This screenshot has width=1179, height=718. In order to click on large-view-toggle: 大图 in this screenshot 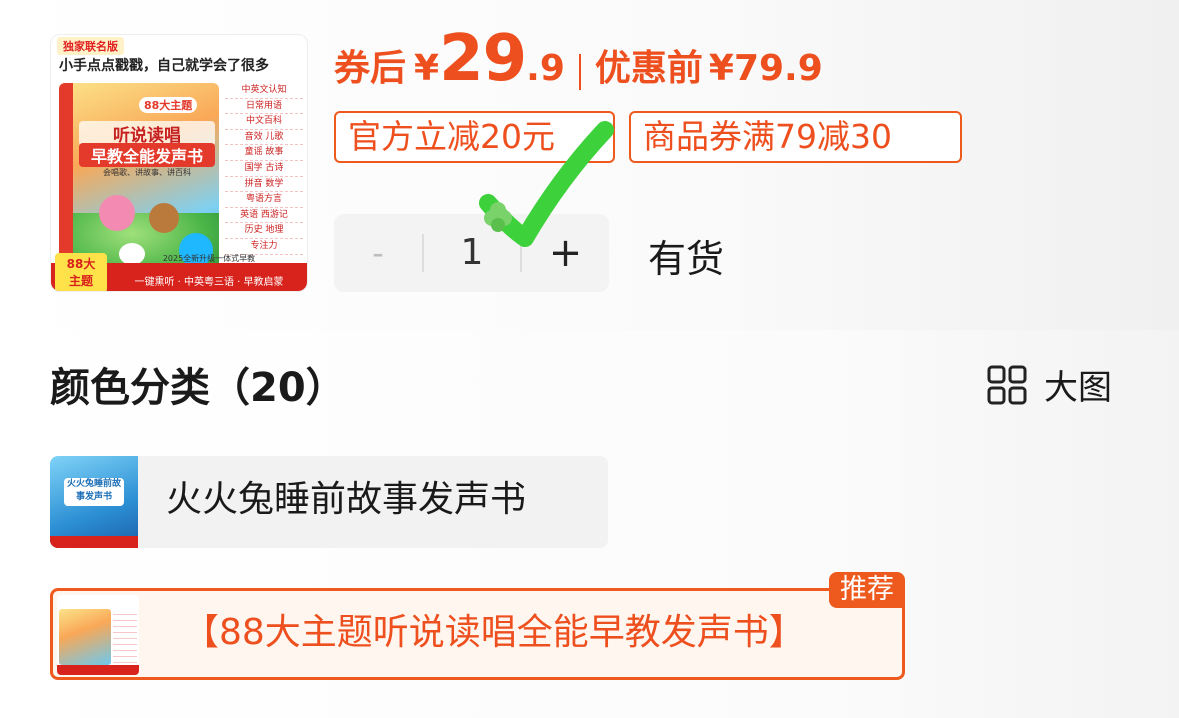, I will do `click(1049, 384)`.